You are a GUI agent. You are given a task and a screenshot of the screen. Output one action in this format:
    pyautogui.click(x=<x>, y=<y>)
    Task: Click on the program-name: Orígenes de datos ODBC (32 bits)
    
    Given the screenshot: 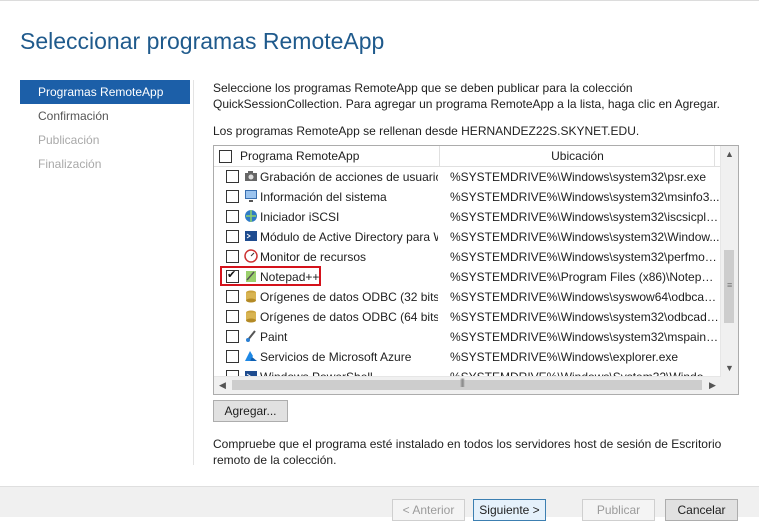 What is the action you would take?
    pyautogui.click(x=349, y=297)
    